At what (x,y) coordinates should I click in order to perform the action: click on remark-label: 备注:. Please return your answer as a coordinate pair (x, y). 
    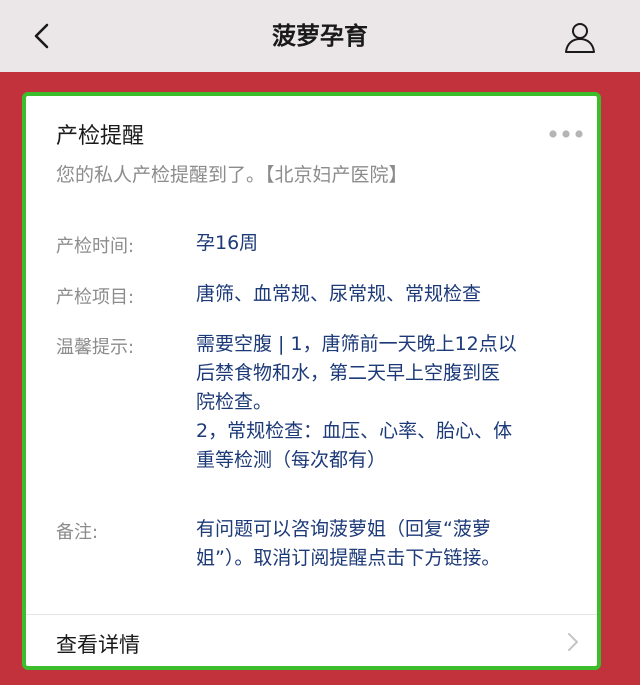
    Looking at the image, I should click on (77, 532).